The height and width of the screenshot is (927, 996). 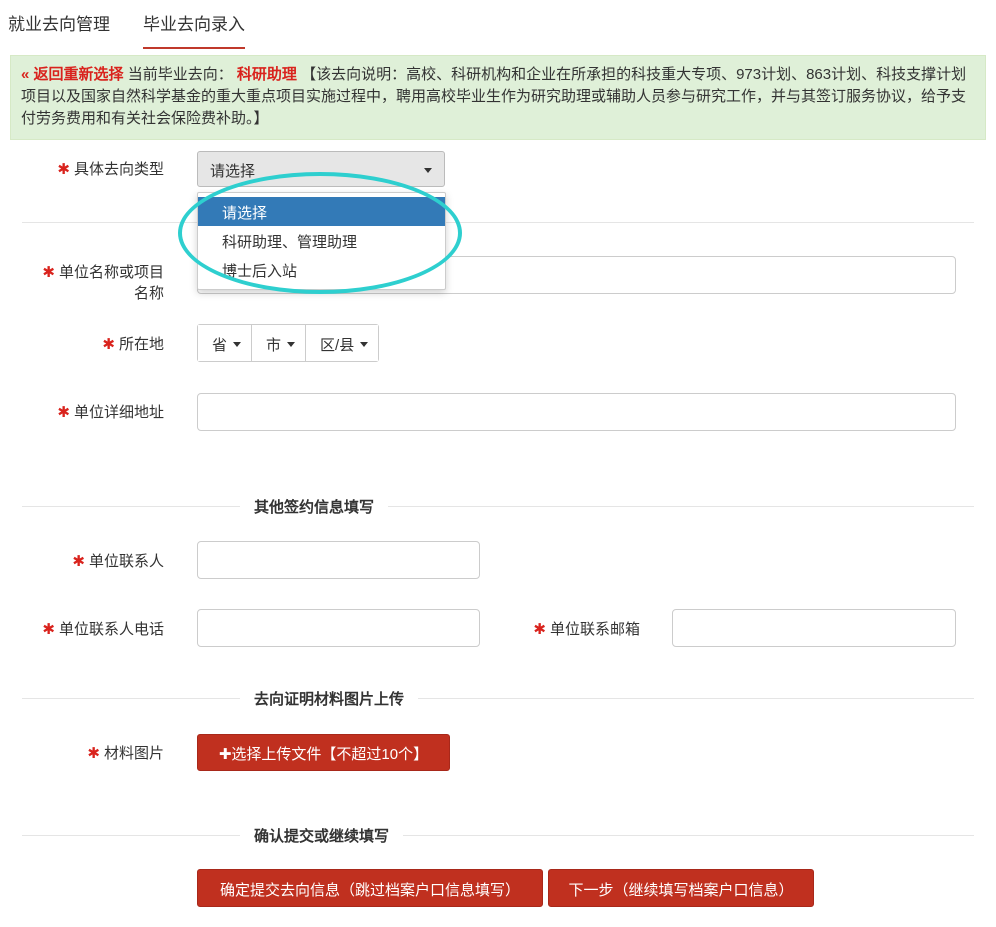 I want to click on city-dropdown: 市, so click(x=279, y=343).